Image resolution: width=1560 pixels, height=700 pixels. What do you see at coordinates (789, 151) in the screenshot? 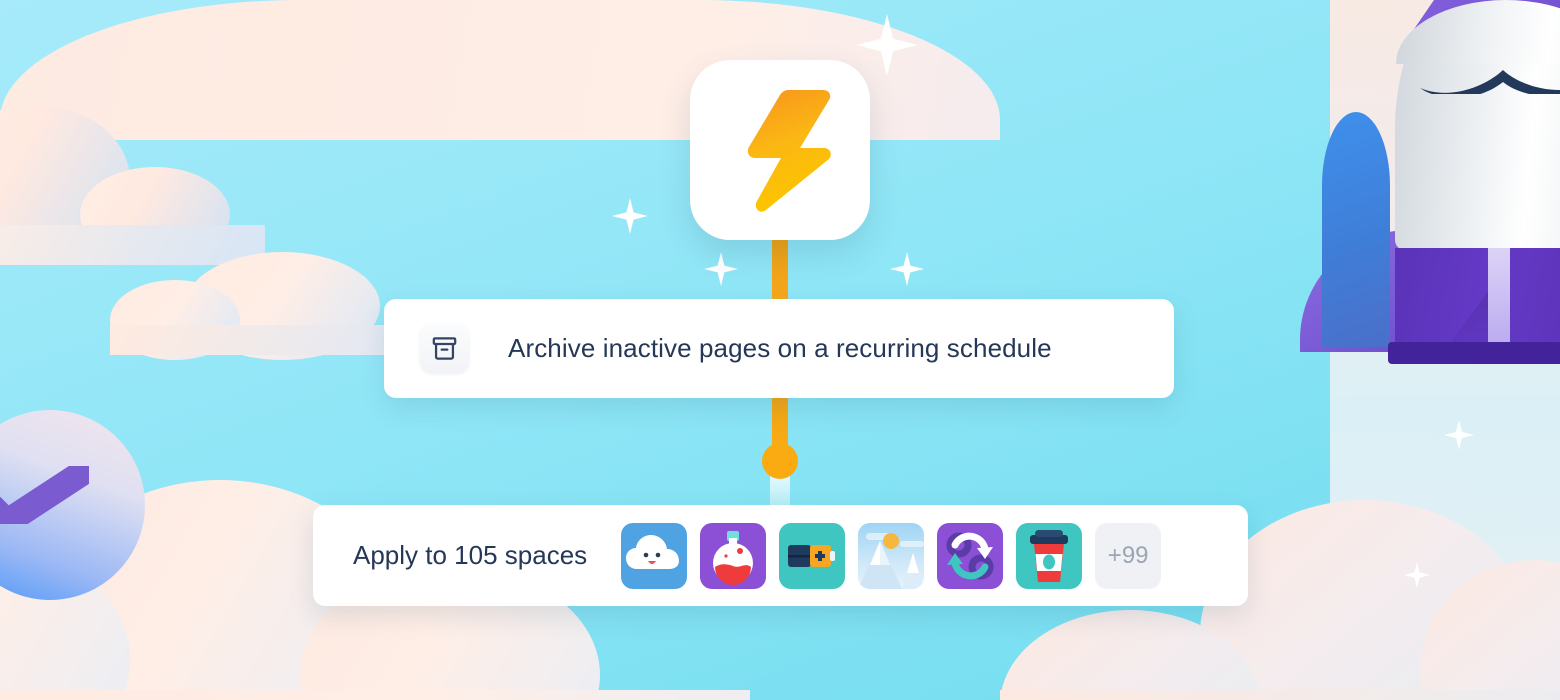
I see `lightning-bolt-icon` at bounding box center [789, 151].